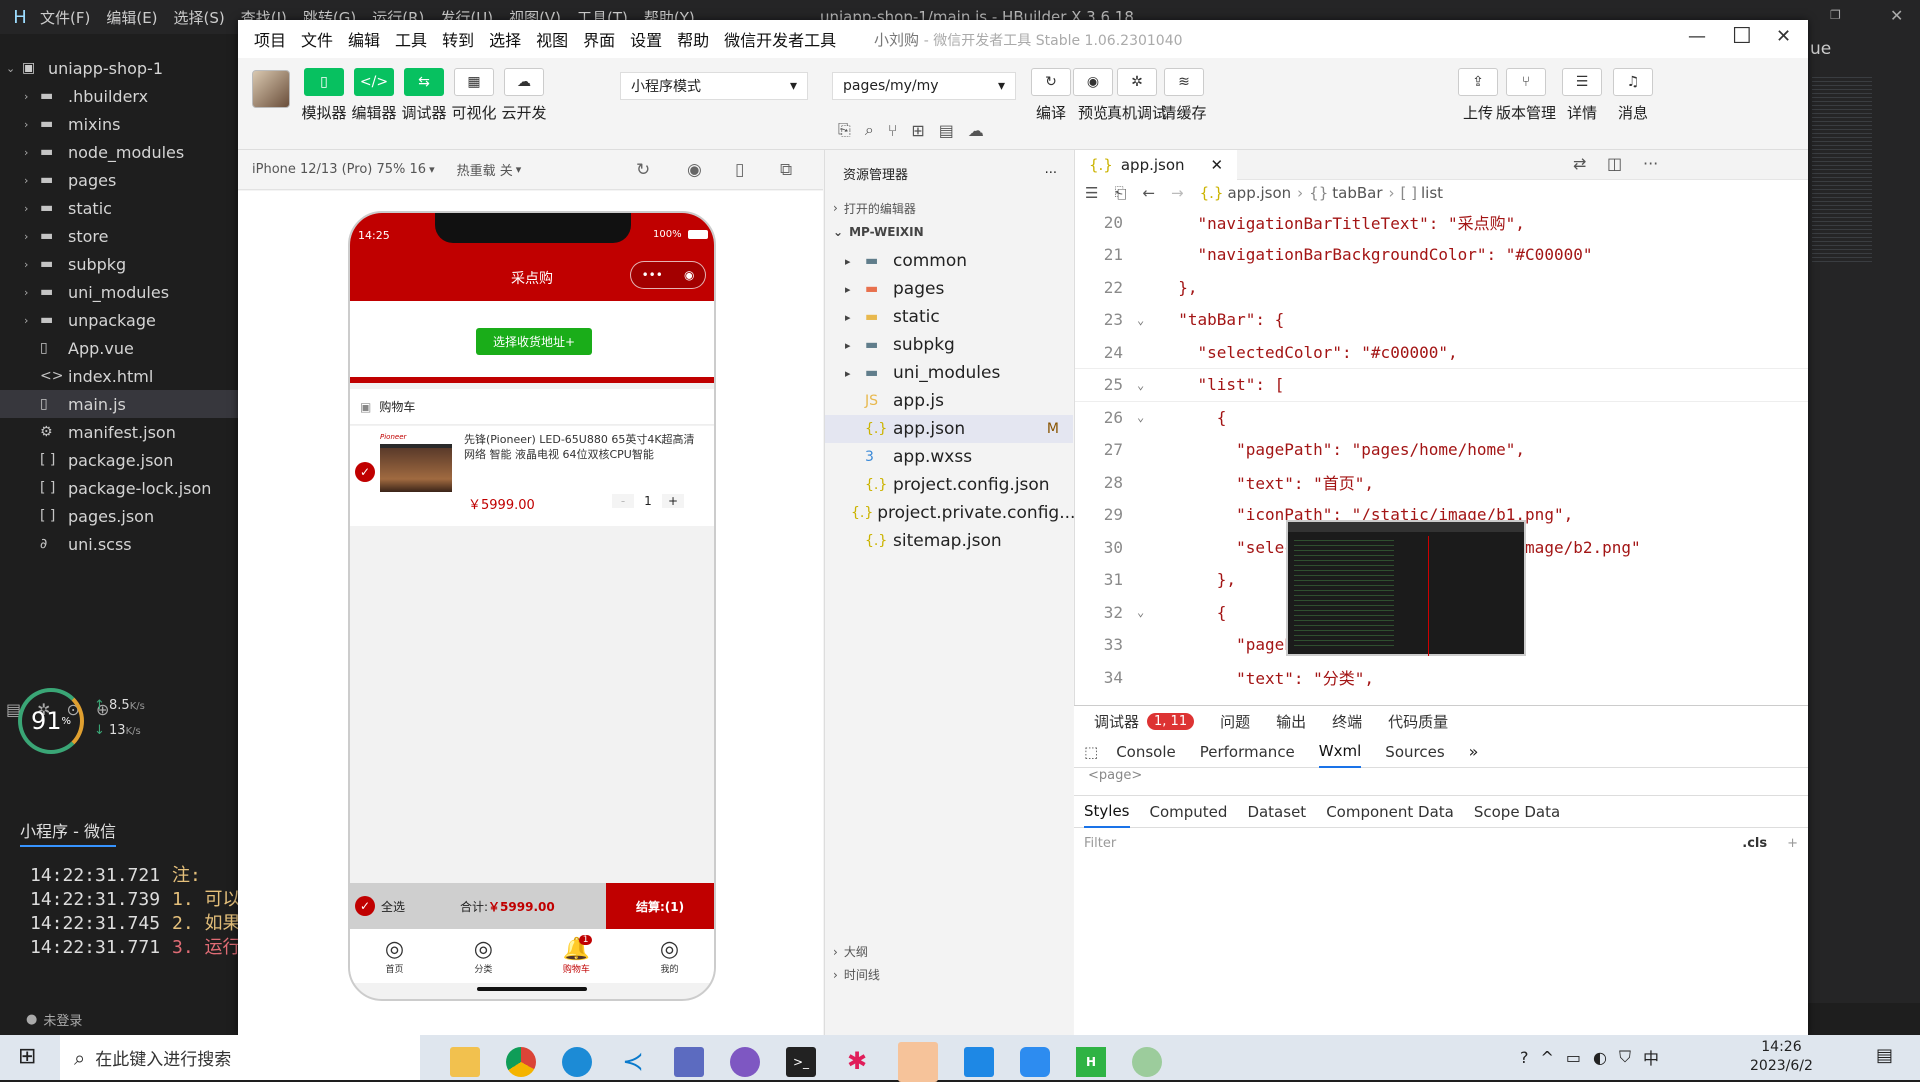 The height and width of the screenshot is (1082, 1920). What do you see at coordinates (1189, 812) in the screenshot?
I see `style-tab: Computed` at bounding box center [1189, 812].